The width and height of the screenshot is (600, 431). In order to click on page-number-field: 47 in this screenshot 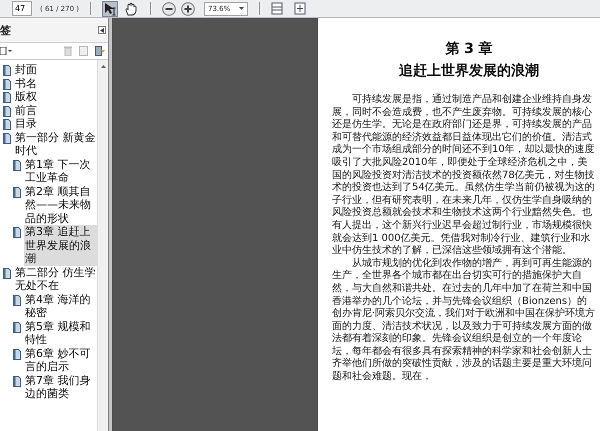, I will do `click(22, 8)`.